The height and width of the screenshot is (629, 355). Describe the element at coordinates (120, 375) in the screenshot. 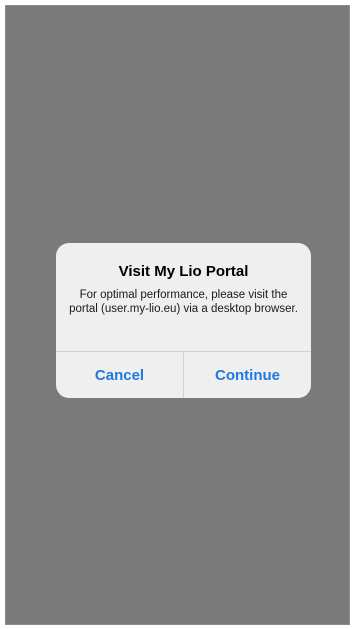

I see `cancel-button: Cancel` at that location.